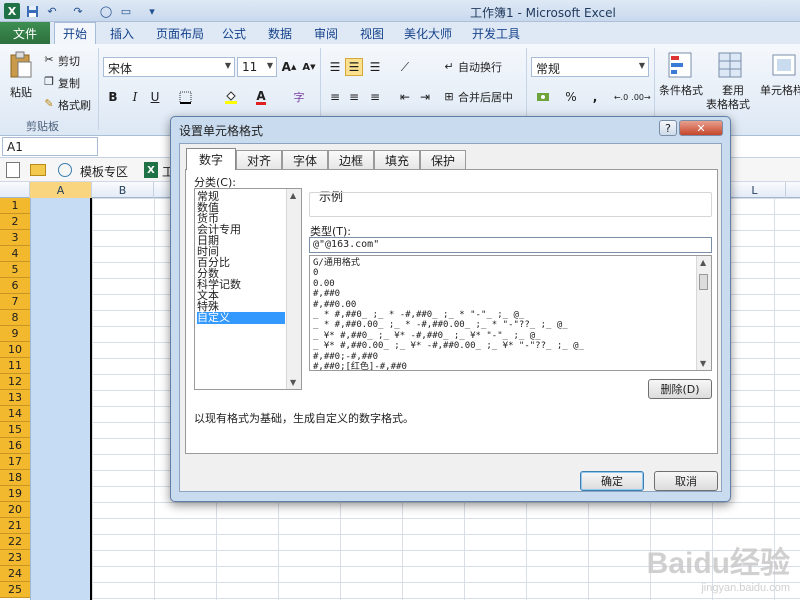 The image size is (800, 600). What do you see at coordinates (15, 190) in the screenshot?
I see `select-all-corner` at bounding box center [15, 190].